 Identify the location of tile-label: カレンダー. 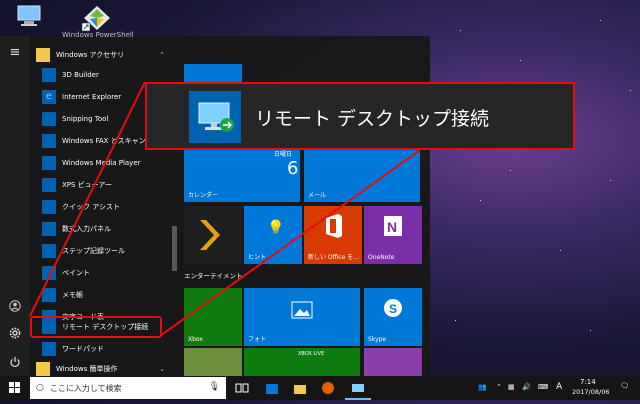
(203, 195).